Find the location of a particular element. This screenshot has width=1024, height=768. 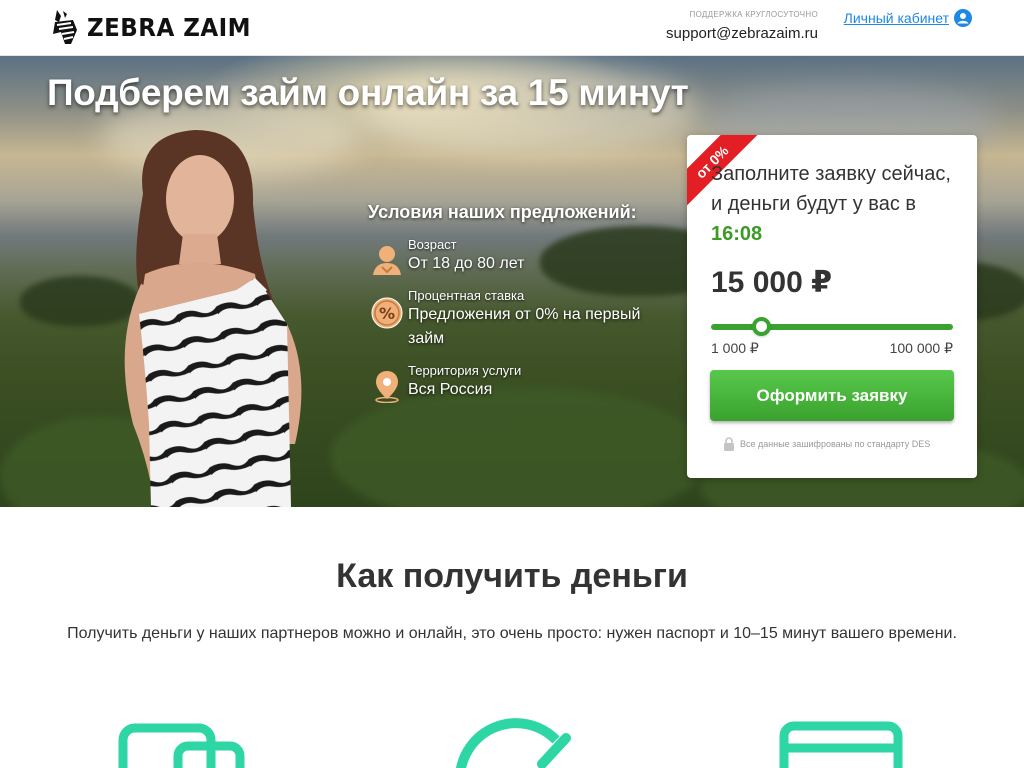

logo: ZEBRA ZAIM is located at coordinates (156, 27).